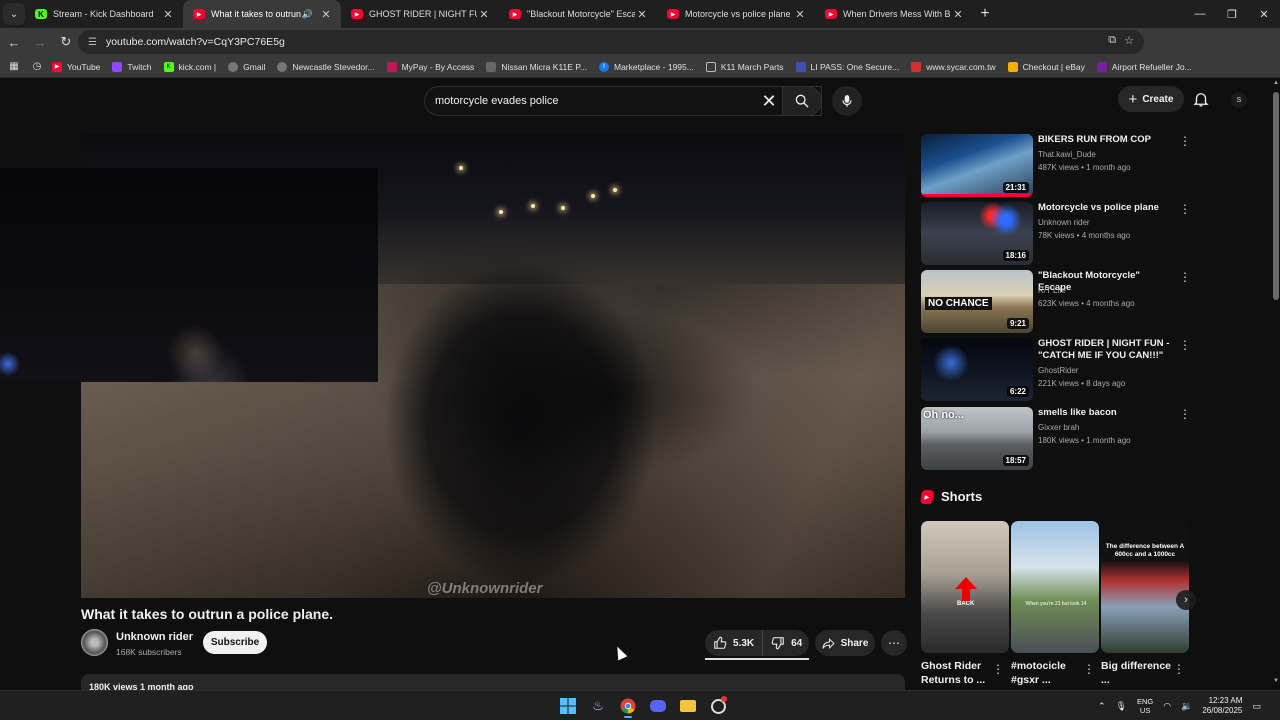 Image resolution: width=1280 pixels, height=720 pixels. What do you see at coordinates (1052, 290) in the screenshot?
I see `recommended-channel: R/T Life` at bounding box center [1052, 290].